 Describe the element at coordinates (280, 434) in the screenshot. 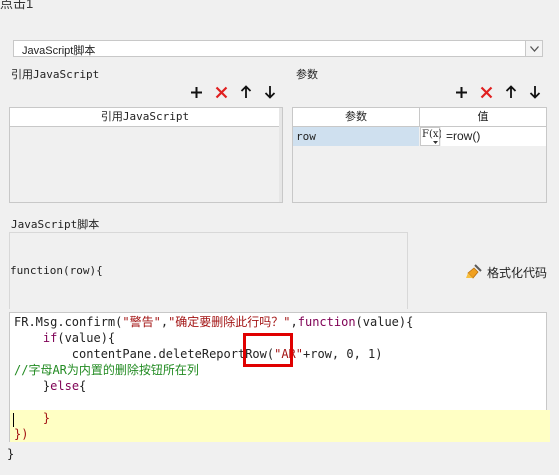

I see `code-line-8: })` at that location.